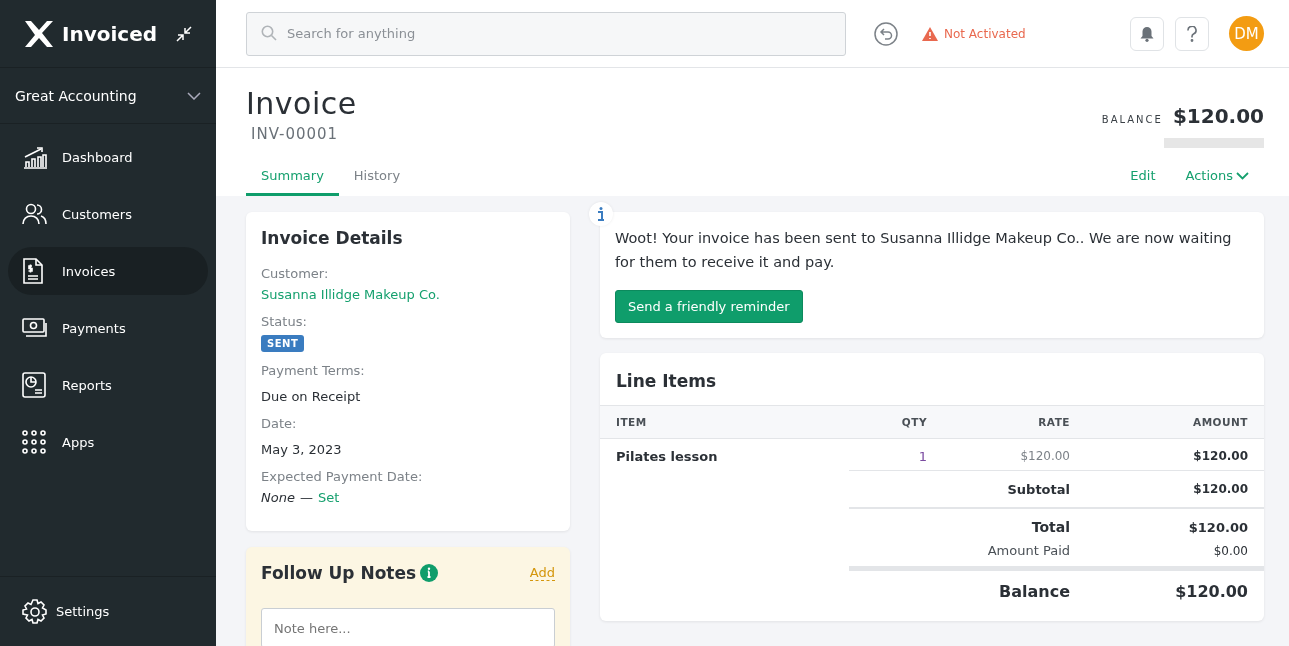  I want to click on nav-item: Payments, so click(108, 328).